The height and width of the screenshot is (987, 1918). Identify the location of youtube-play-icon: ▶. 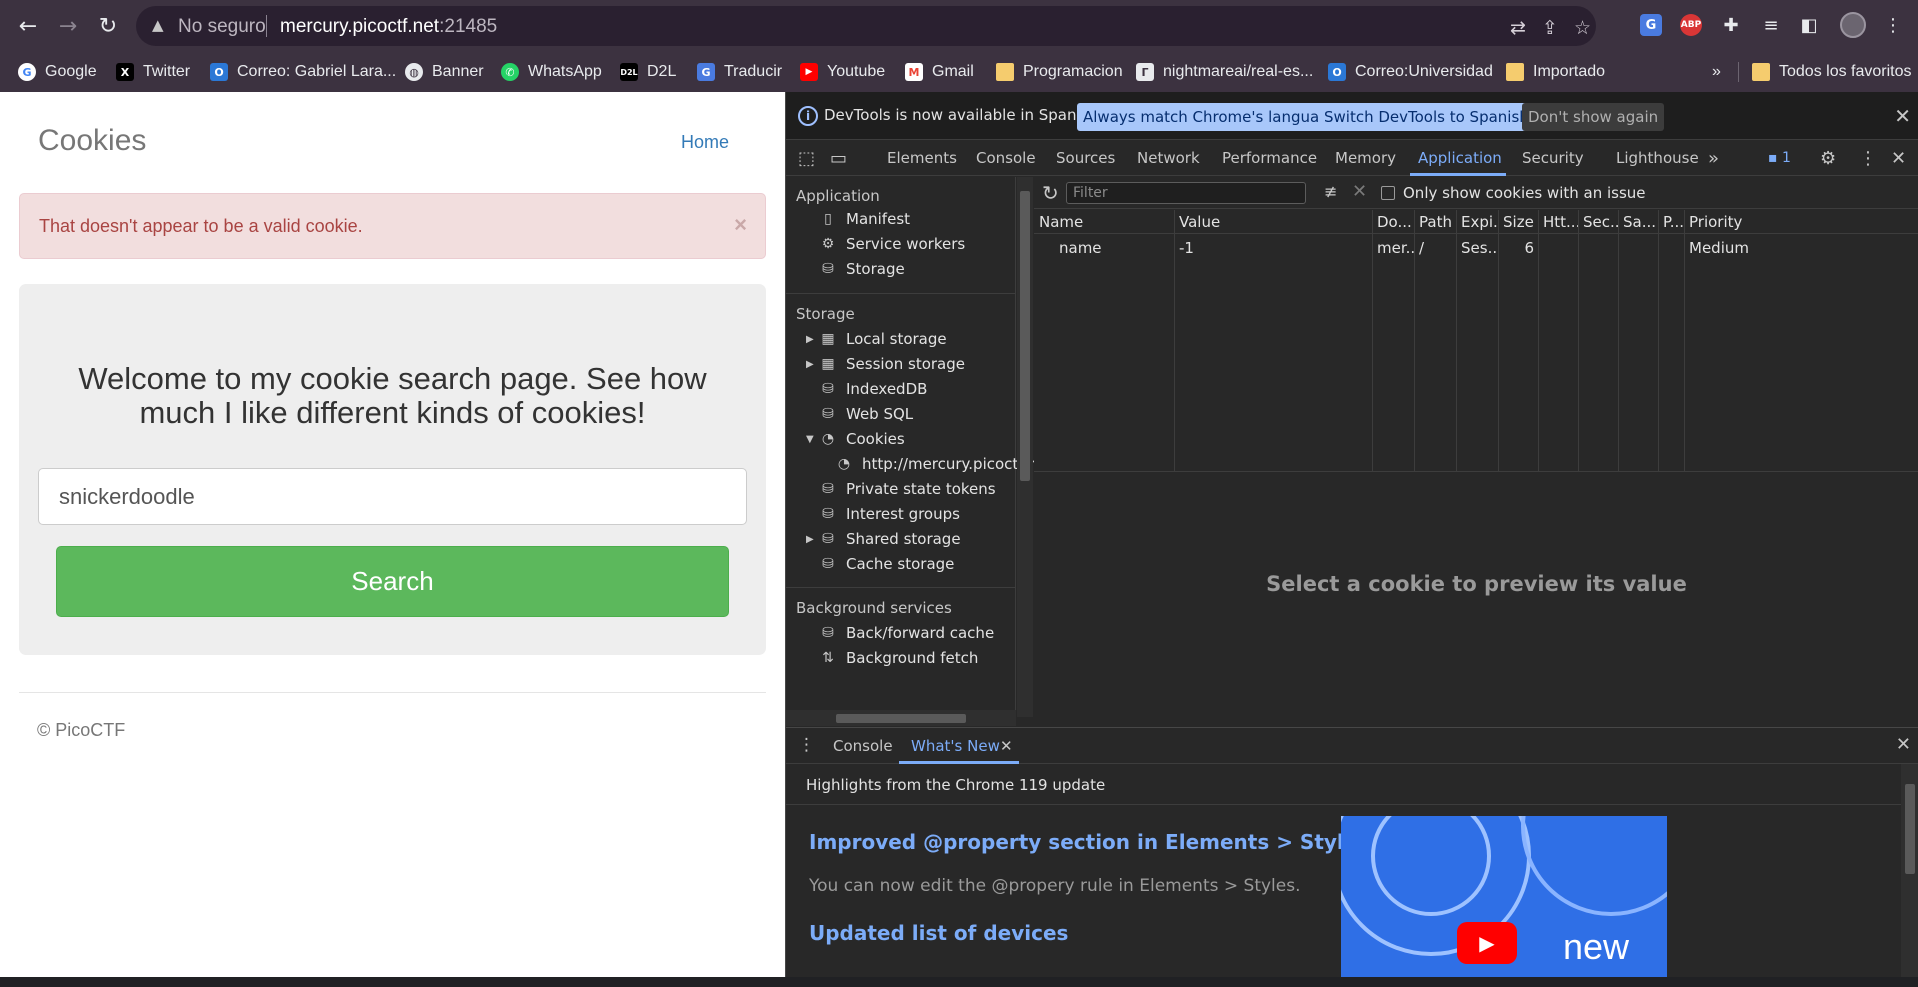
(1487, 943).